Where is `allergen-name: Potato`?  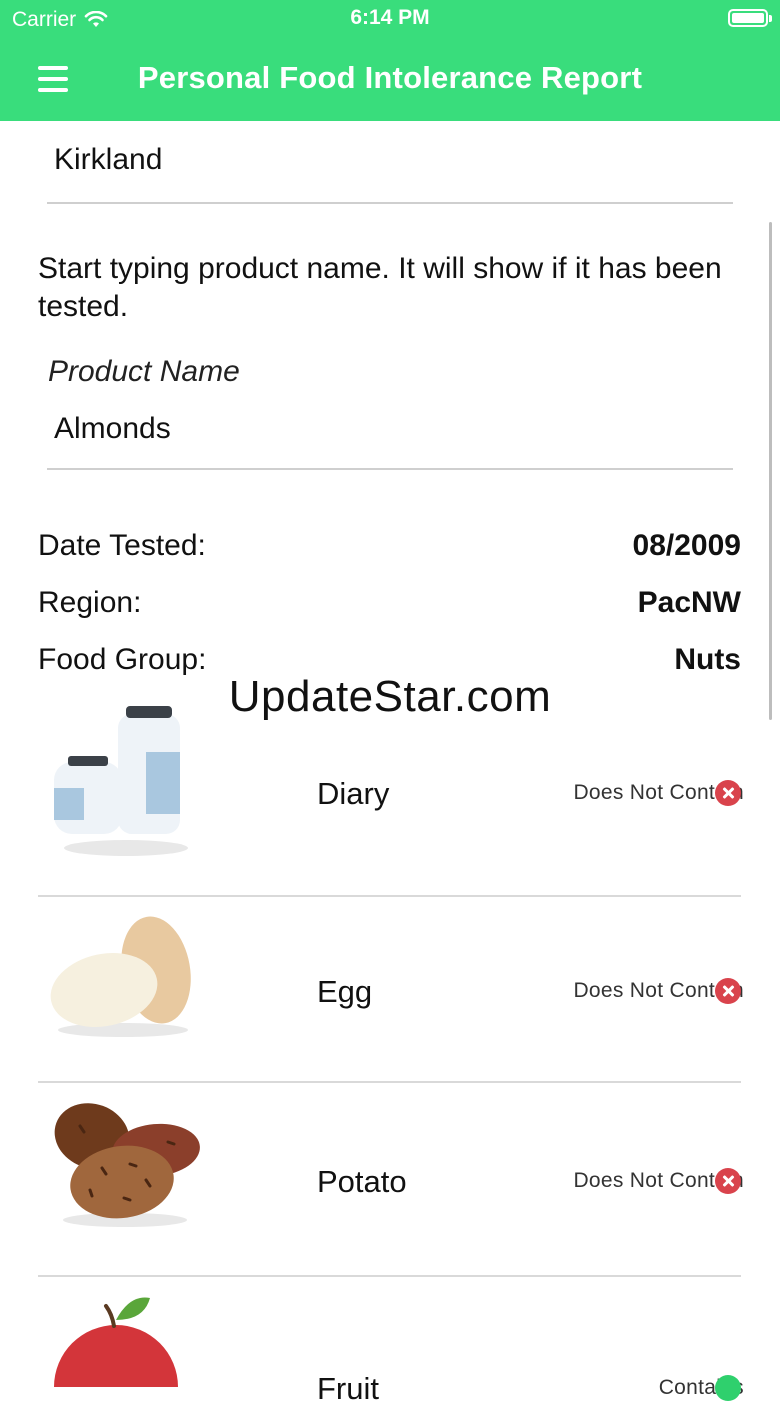
allergen-name: Potato is located at coordinates (362, 1181).